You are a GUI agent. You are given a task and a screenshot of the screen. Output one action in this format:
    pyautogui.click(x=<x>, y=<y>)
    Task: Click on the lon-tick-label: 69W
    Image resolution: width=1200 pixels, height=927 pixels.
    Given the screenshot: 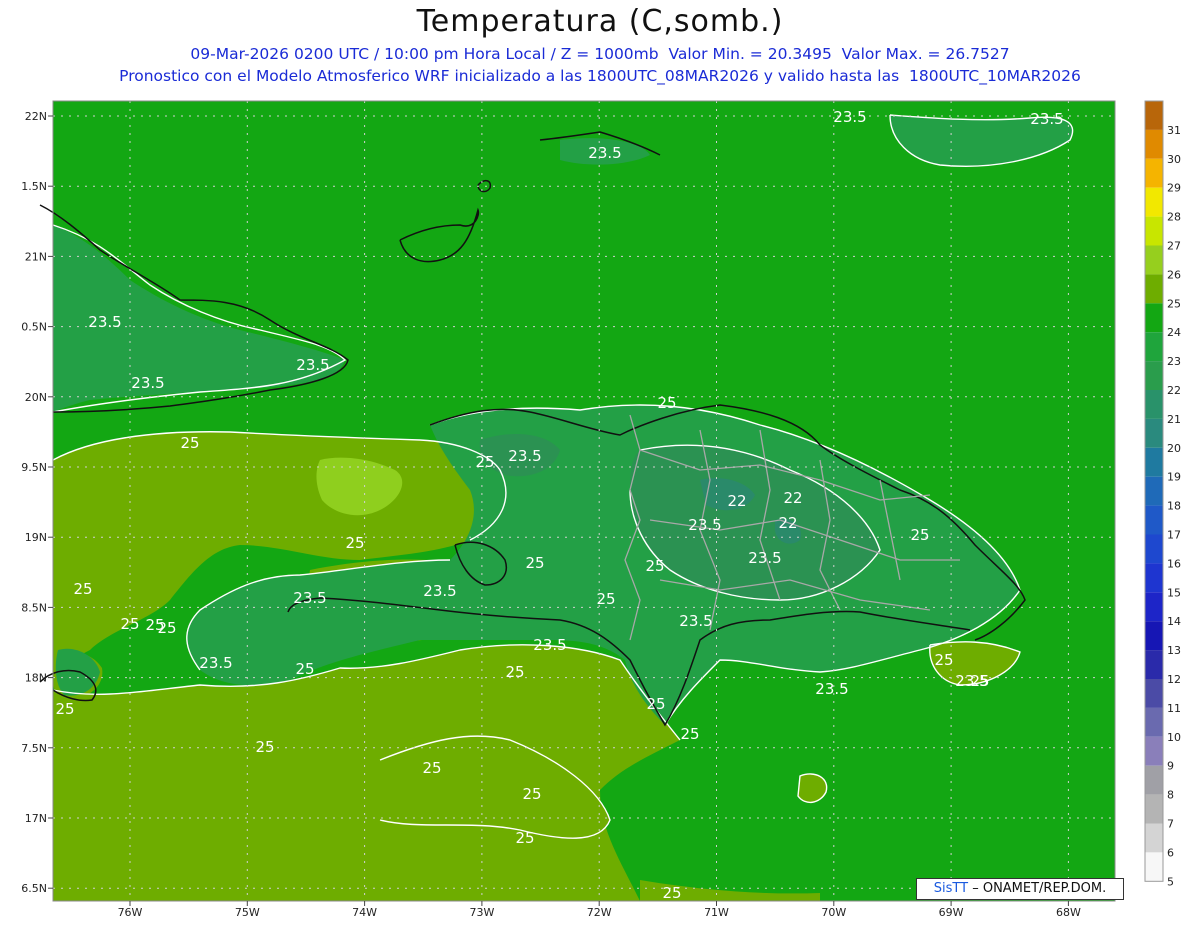 What is the action you would take?
    pyautogui.click(x=951, y=912)
    